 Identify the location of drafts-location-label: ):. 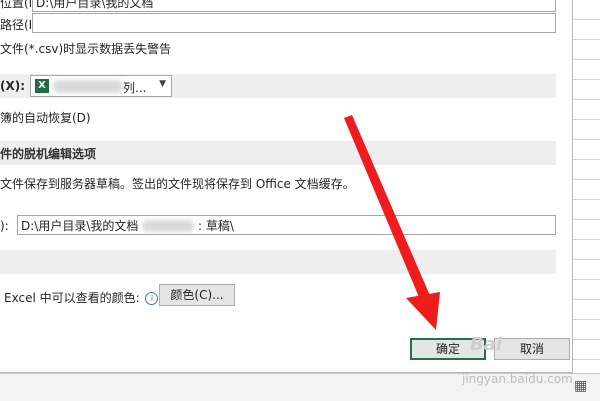
(4, 226).